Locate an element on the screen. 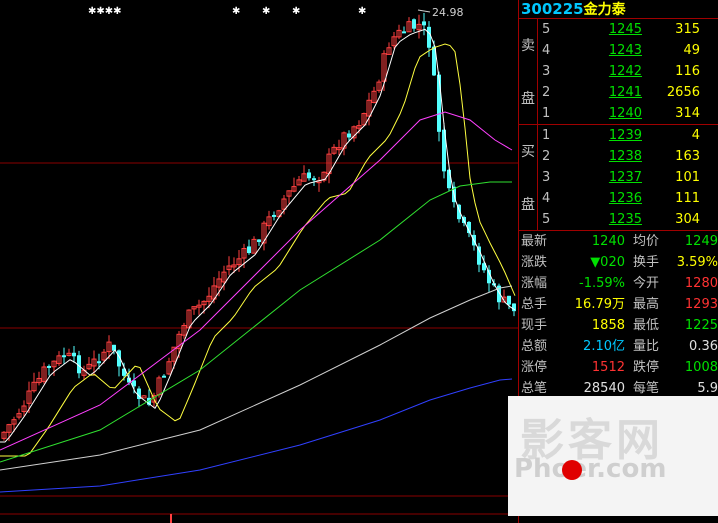 The height and width of the screenshot is (523, 718). buy-row: 2 1238 163 is located at coordinates (628, 156).